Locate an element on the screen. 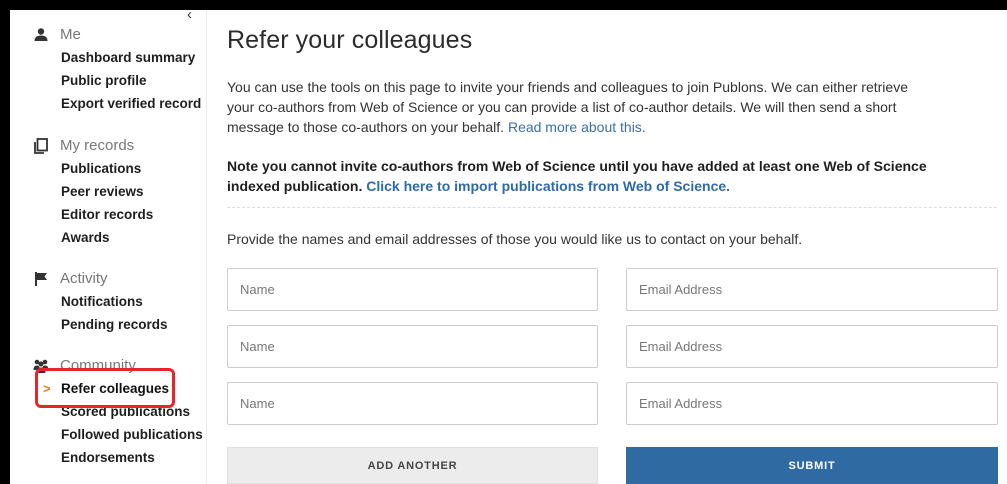 This screenshot has height=484, width=1007. person-icon is located at coordinates (41, 35).